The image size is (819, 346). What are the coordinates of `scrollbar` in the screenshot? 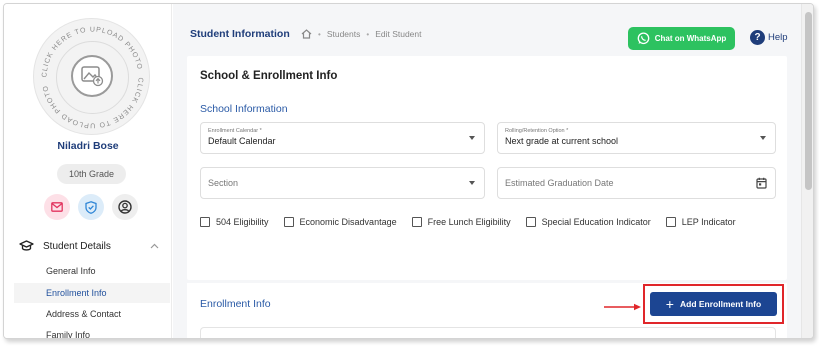 It's located at (807, 171).